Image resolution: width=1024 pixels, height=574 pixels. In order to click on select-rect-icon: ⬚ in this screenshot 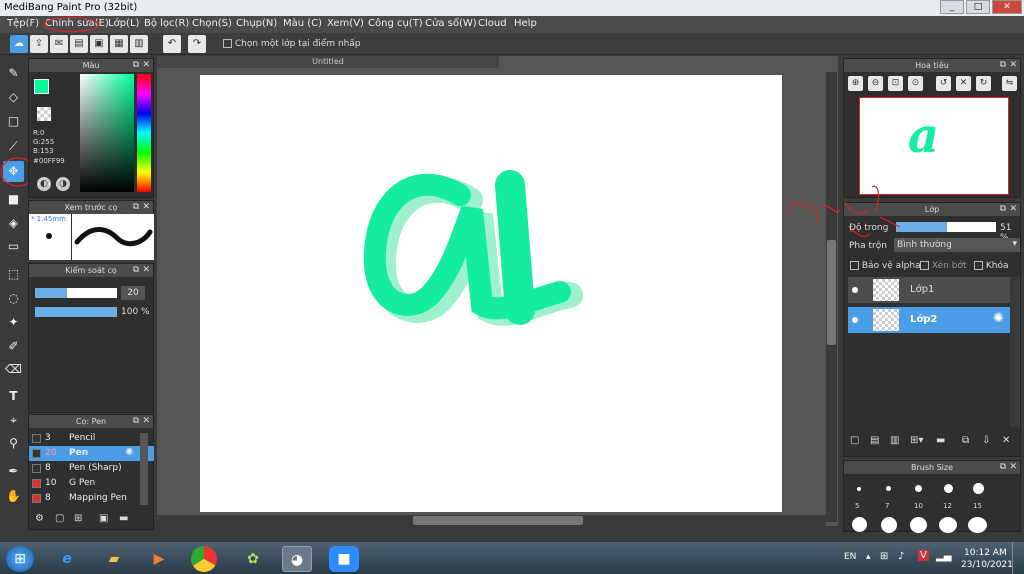, I will do `click(13, 274)`.